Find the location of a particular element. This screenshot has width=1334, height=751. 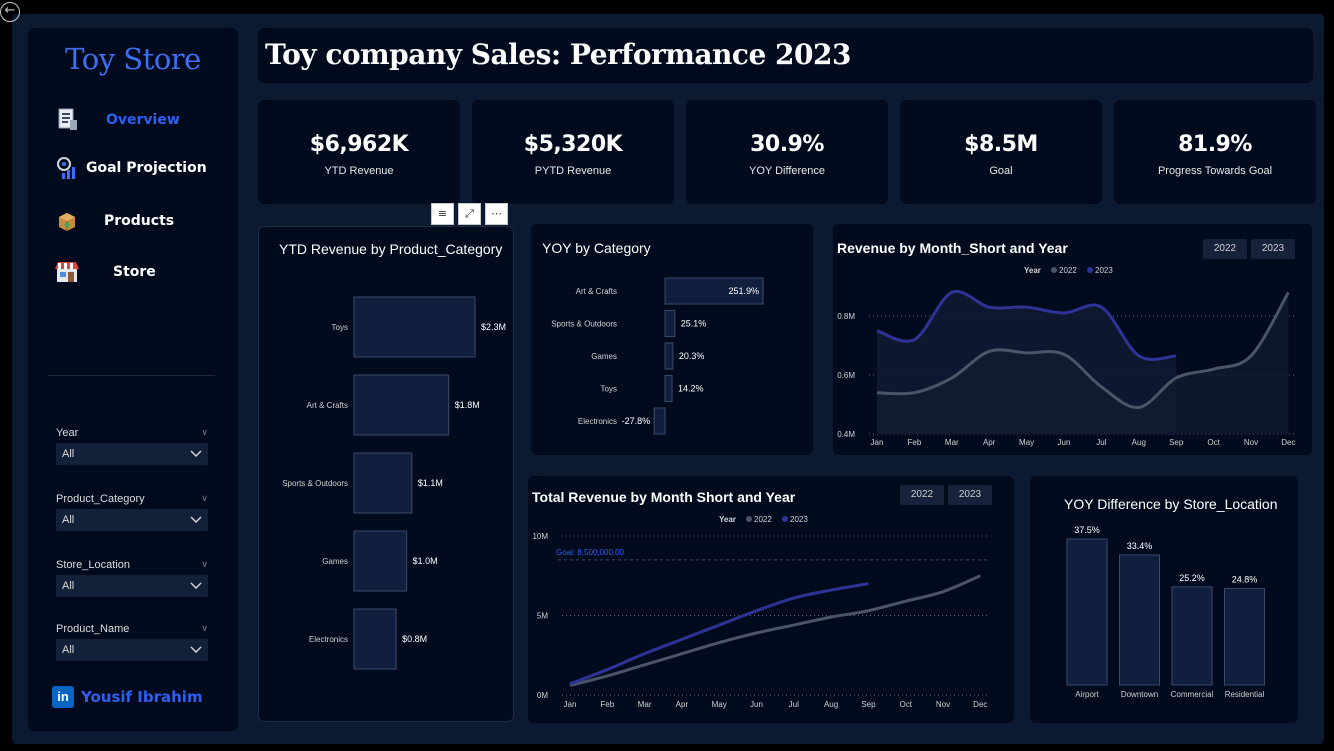

nav-products: Products is located at coordinates (144, 221).